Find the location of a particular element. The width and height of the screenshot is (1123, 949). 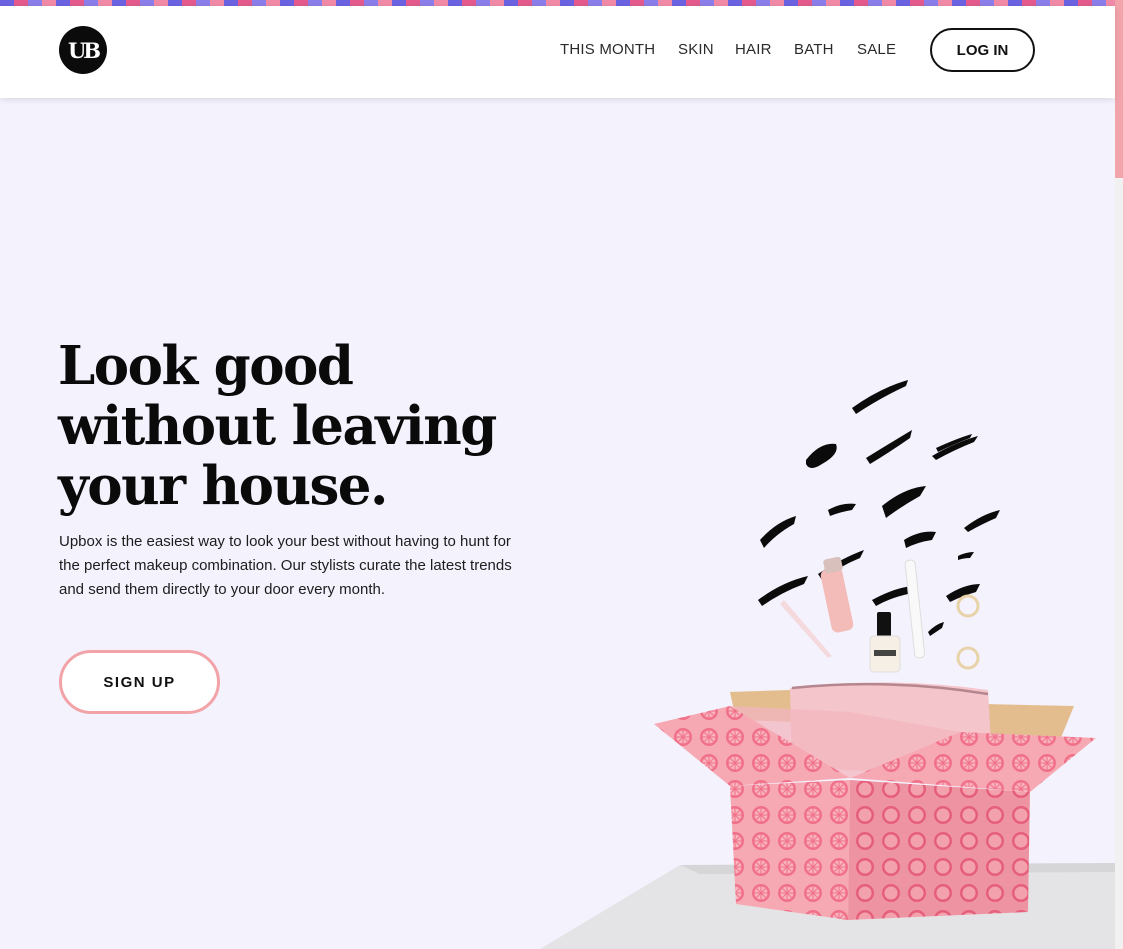

nav-item-bath: BATH is located at coordinates (814, 49).